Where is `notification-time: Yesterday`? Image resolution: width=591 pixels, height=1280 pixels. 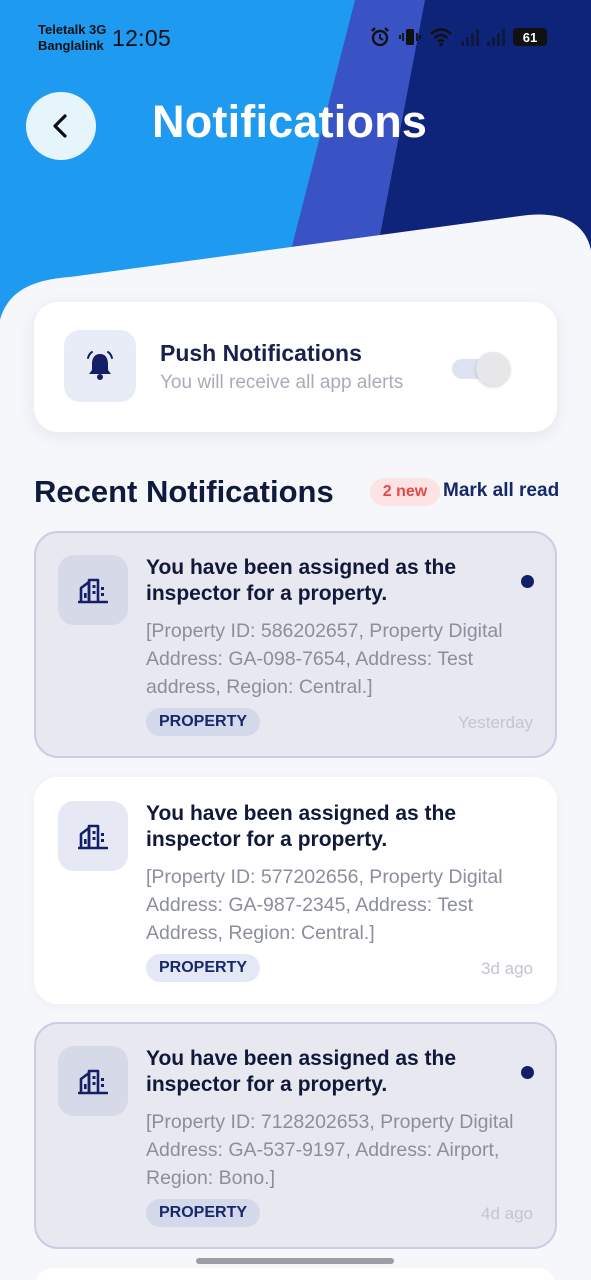
notification-time: Yesterday is located at coordinates (495, 722).